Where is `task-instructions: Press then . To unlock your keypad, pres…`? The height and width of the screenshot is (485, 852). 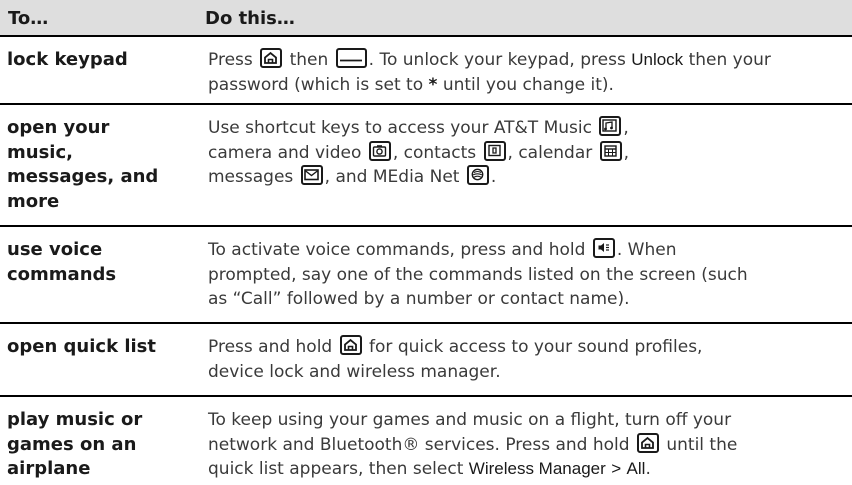 task-instructions: Press then . To unlock your keypad, pres… is located at coordinates (489, 71).